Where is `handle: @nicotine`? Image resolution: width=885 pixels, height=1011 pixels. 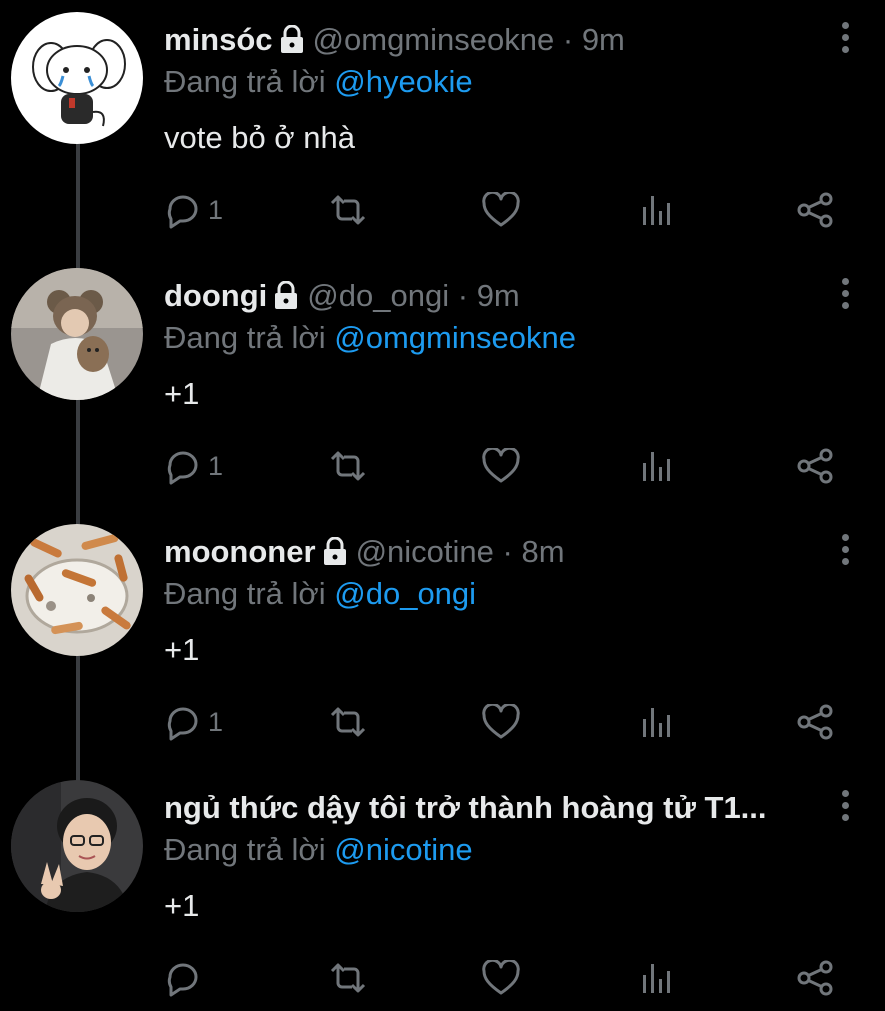 handle: @nicotine is located at coordinates (425, 551).